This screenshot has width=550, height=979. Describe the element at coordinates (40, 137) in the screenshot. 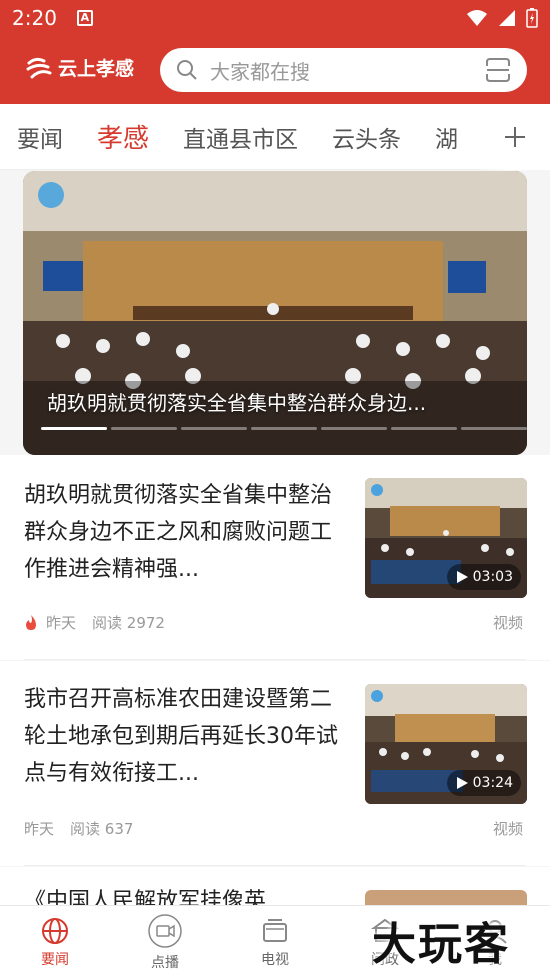

I see `tab-yaowen: 要闻` at that location.